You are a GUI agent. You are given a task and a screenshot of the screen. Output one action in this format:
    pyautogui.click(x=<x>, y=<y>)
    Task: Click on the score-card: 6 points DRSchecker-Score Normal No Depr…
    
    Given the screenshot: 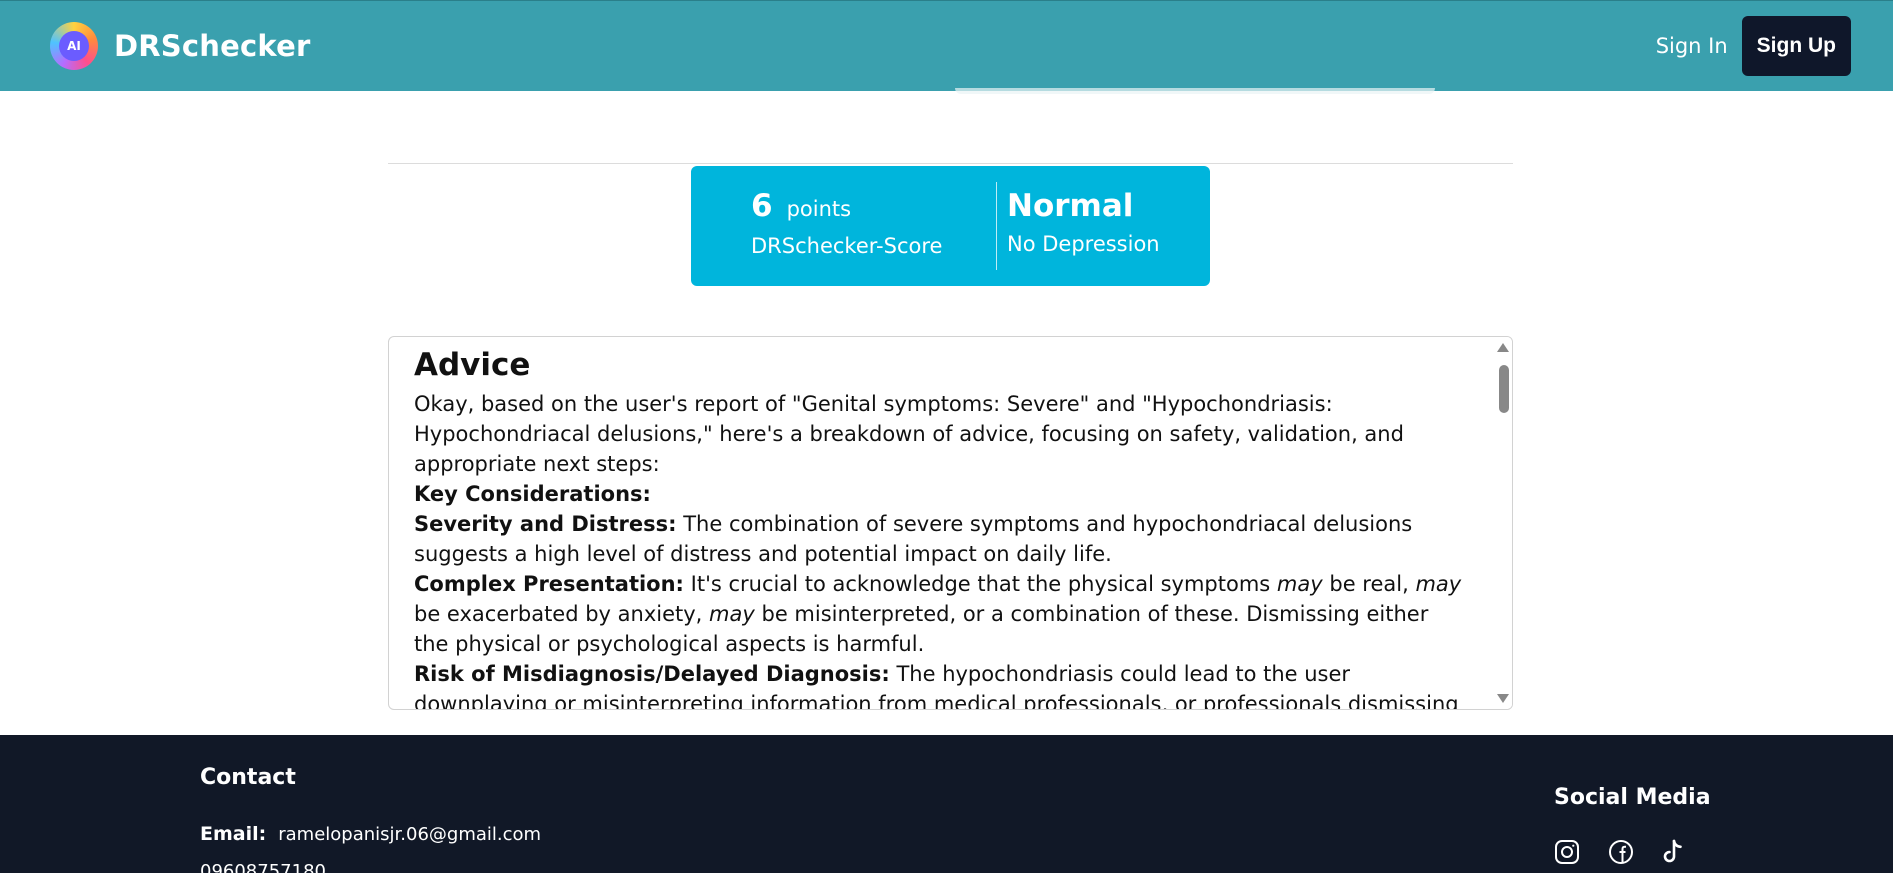 What is the action you would take?
    pyautogui.click(x=950, y=226)
    